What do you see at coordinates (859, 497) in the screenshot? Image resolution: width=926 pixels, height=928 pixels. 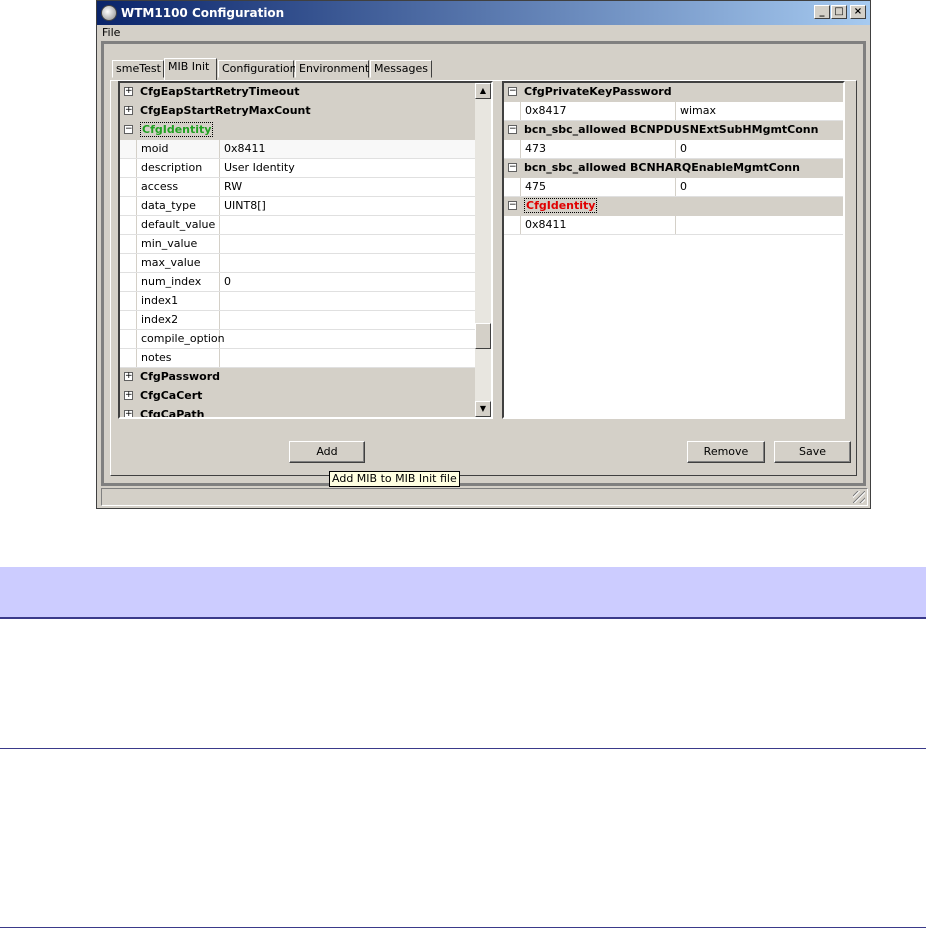 I see `resize-grip-icon` at bounding box center [859, 497].